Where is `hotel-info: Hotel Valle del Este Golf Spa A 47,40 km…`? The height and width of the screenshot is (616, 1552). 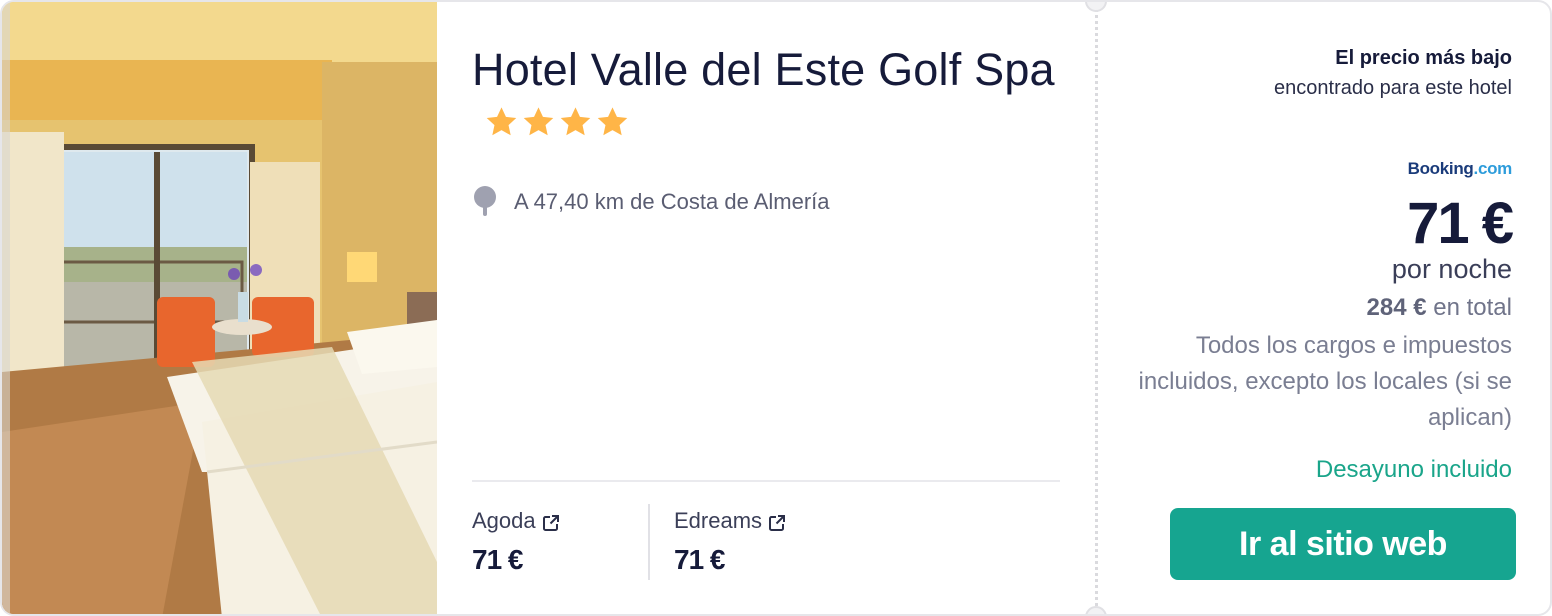
hotel-info: Hotel Valle del Este Golf Spa A 47,40 km… is located at coordinates (767, 128).